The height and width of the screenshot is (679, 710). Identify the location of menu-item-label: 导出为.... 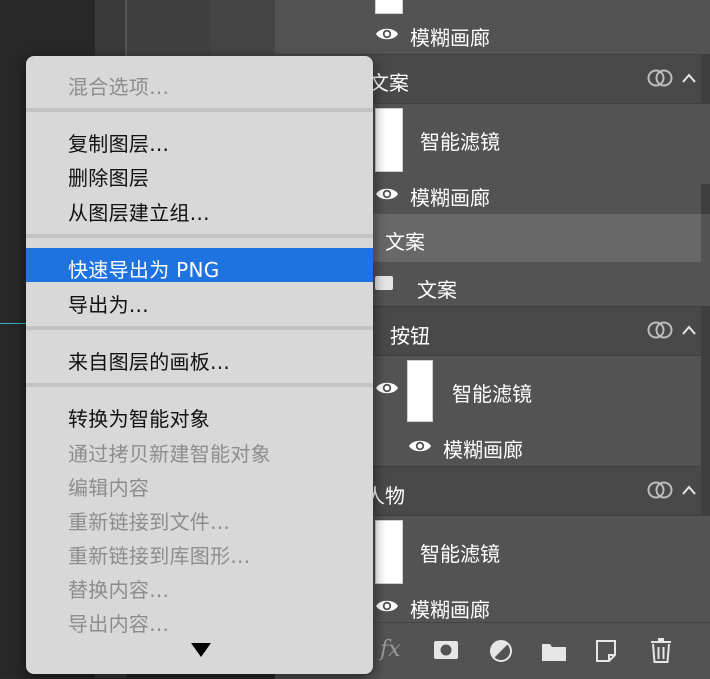
(108, 305).